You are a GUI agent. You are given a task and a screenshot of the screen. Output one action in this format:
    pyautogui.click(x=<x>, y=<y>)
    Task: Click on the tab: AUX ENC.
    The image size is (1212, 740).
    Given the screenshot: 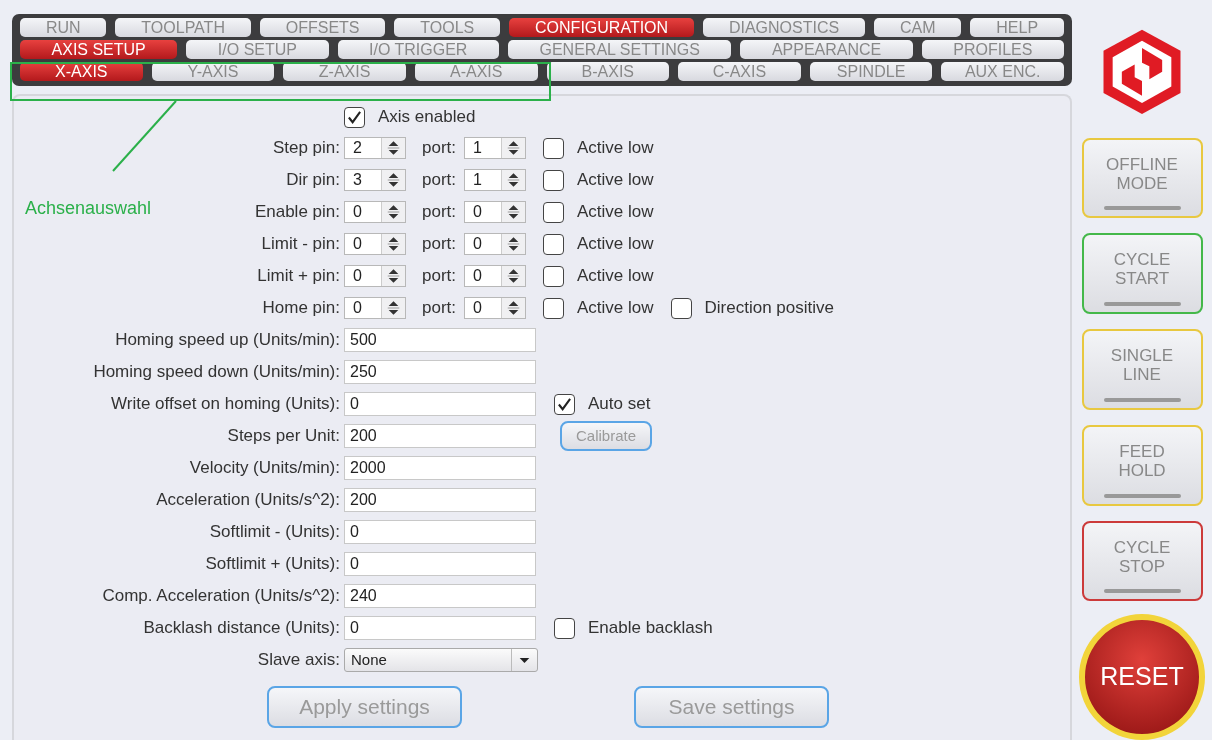 What is the action you would take?
    pyautogui.click(x=1002, y=71)
    